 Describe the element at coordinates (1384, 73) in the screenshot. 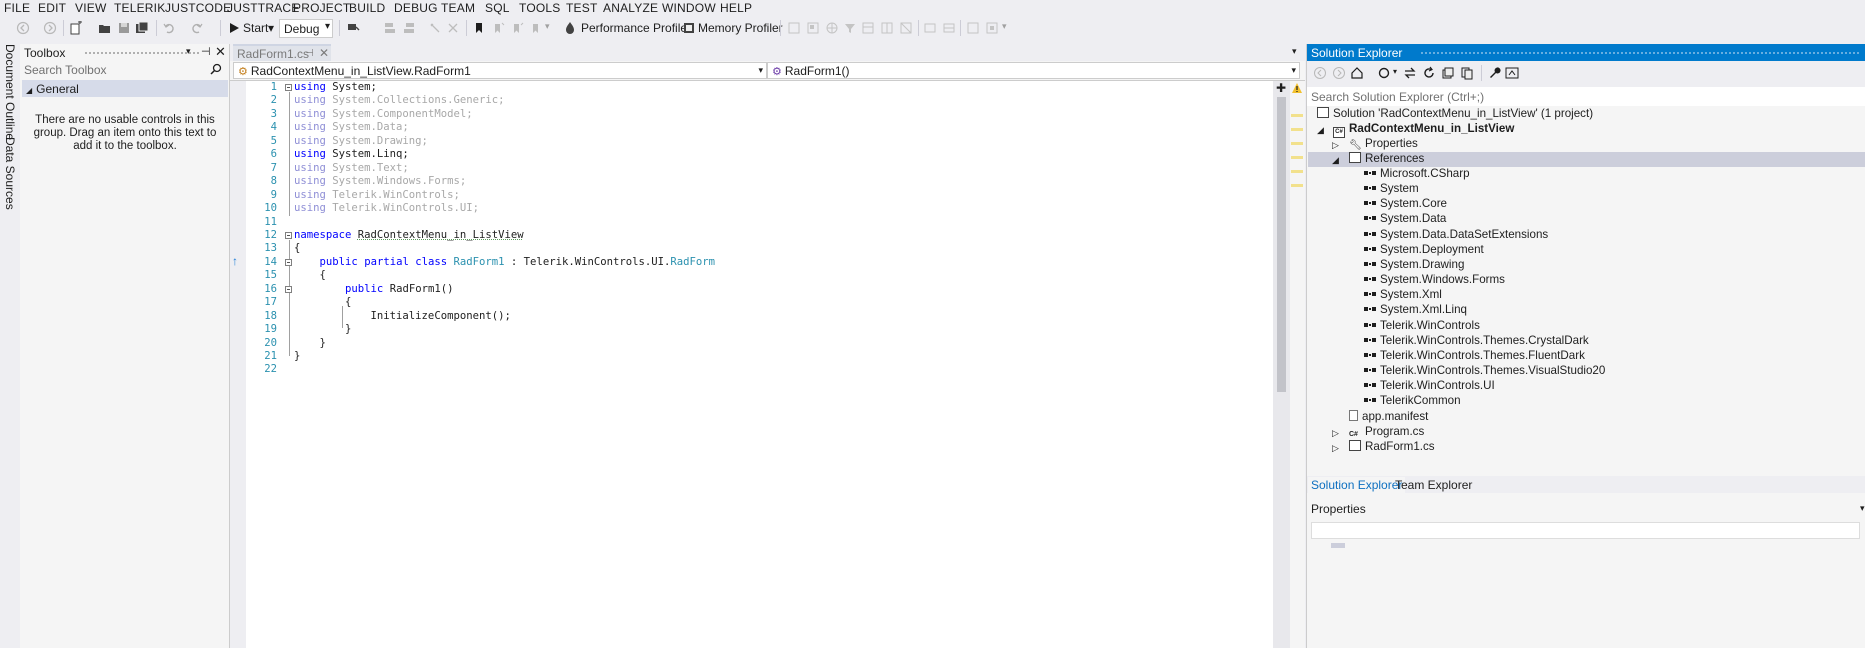

I see `pending-changes-filter-icon` at that location.